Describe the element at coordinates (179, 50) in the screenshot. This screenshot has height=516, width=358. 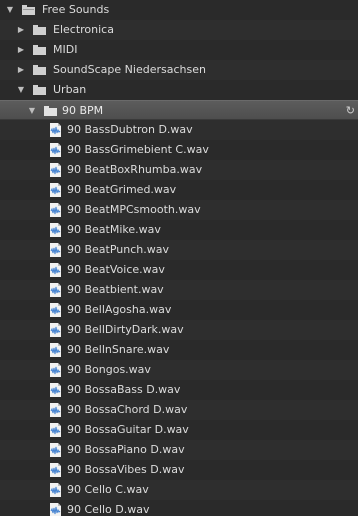
I see `tree-item-midi: ▶ MIDI` at that location.